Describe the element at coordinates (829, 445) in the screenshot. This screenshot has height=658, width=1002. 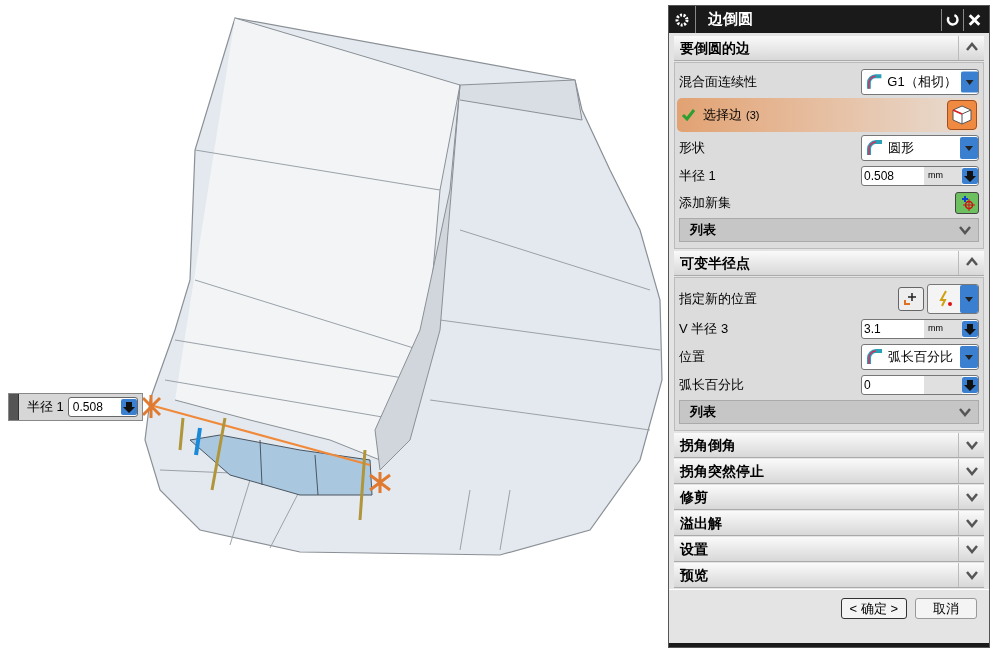
I see `section-header: 拐角倒角` at that location.